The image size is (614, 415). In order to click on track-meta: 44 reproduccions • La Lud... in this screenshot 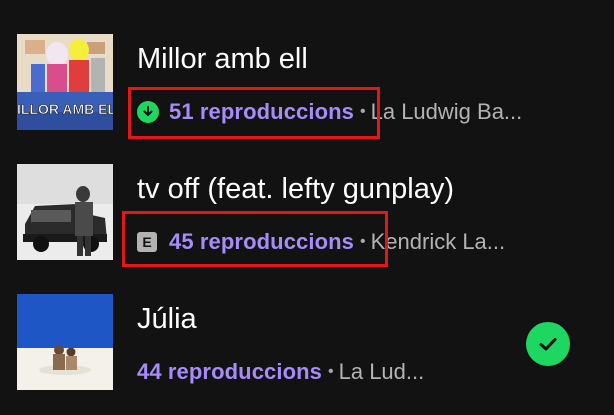, I will do `click(280, 372)`.